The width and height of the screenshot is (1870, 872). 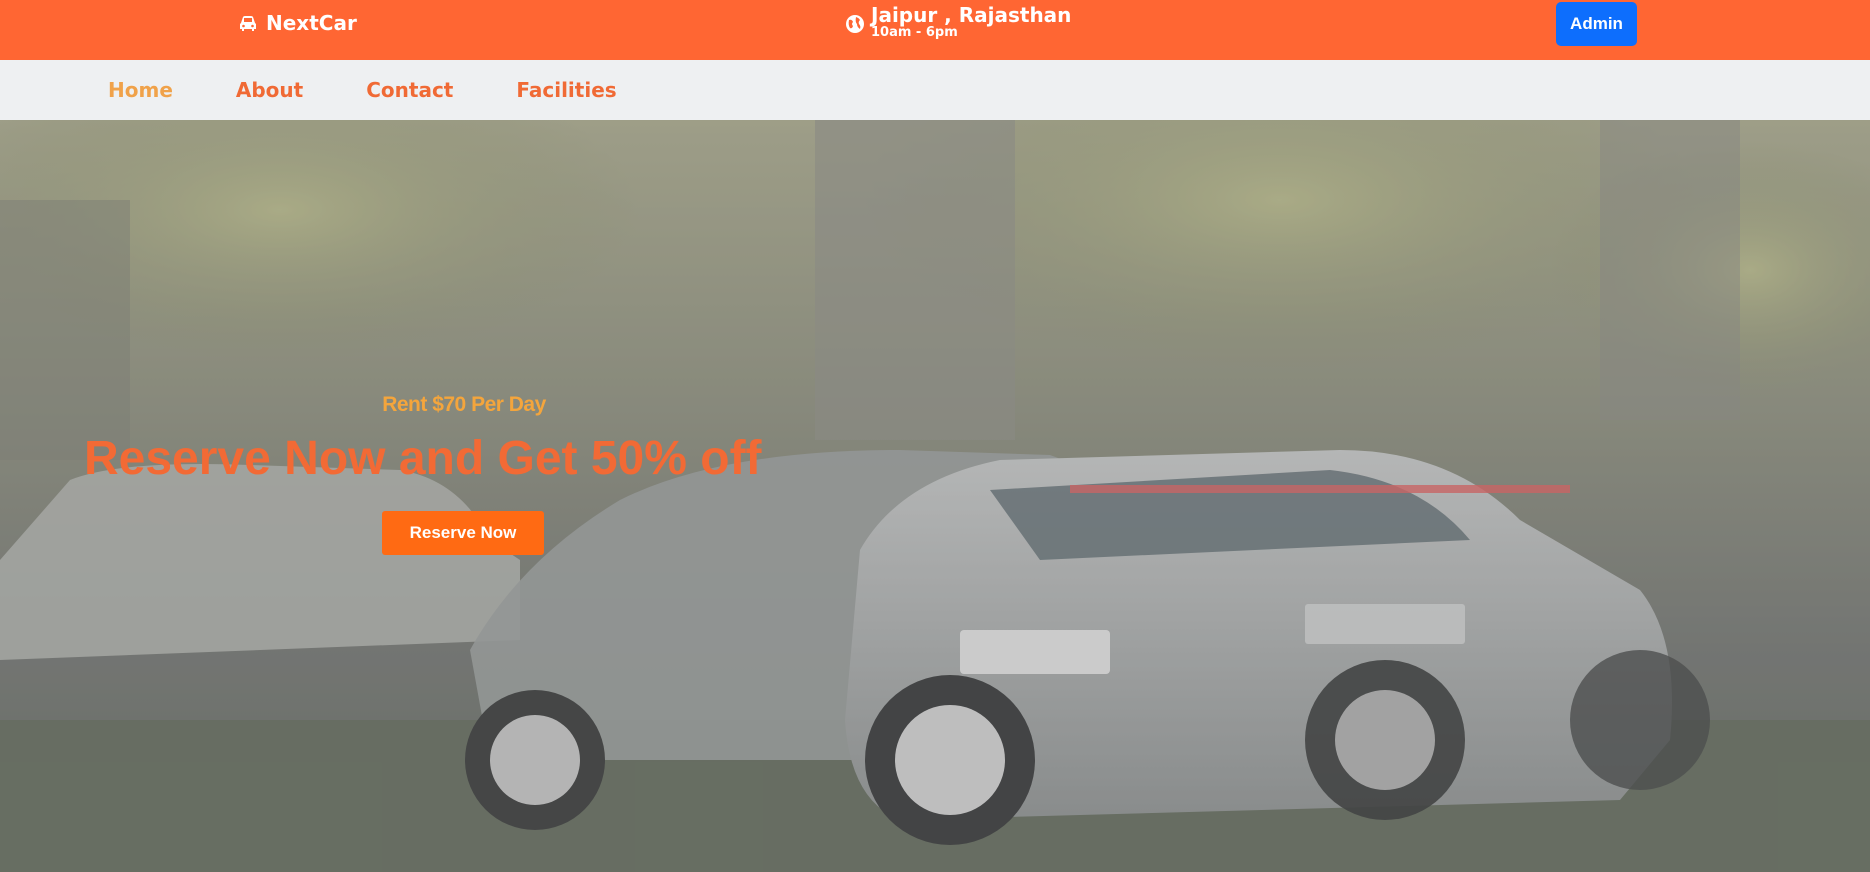 I want to click on nav-item-about: About, so click(x=269, y=90).